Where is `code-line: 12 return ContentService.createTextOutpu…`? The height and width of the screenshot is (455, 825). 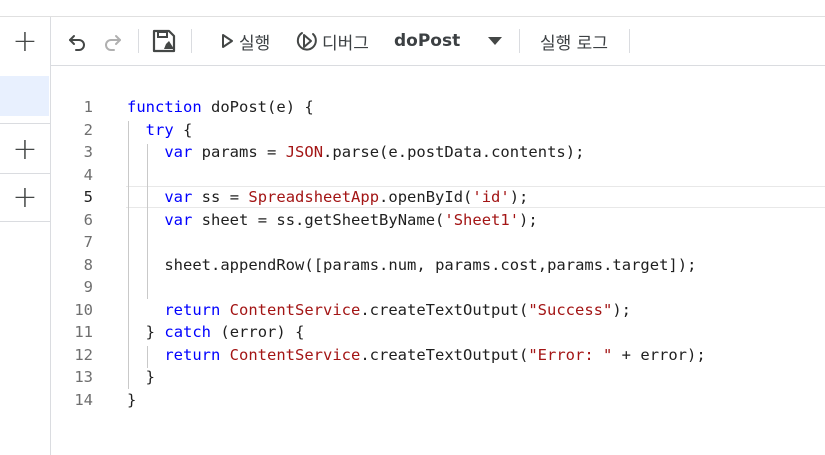 code-line: 12 return ContentService.createTextOutpu… is located at coordinates (438, 355).